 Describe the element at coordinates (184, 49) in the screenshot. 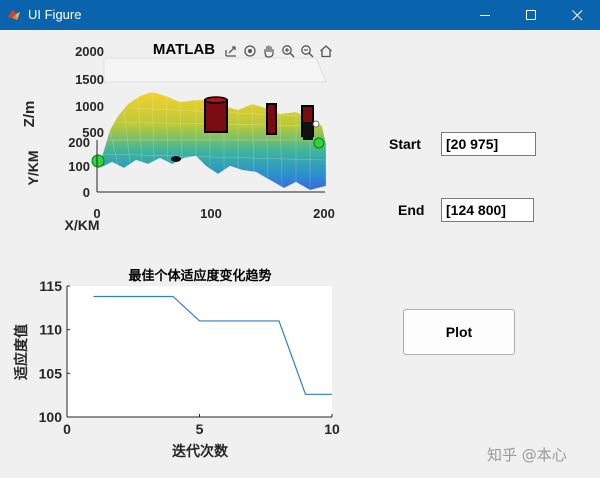

I see `axes3d-title: MATLAB` at that location.